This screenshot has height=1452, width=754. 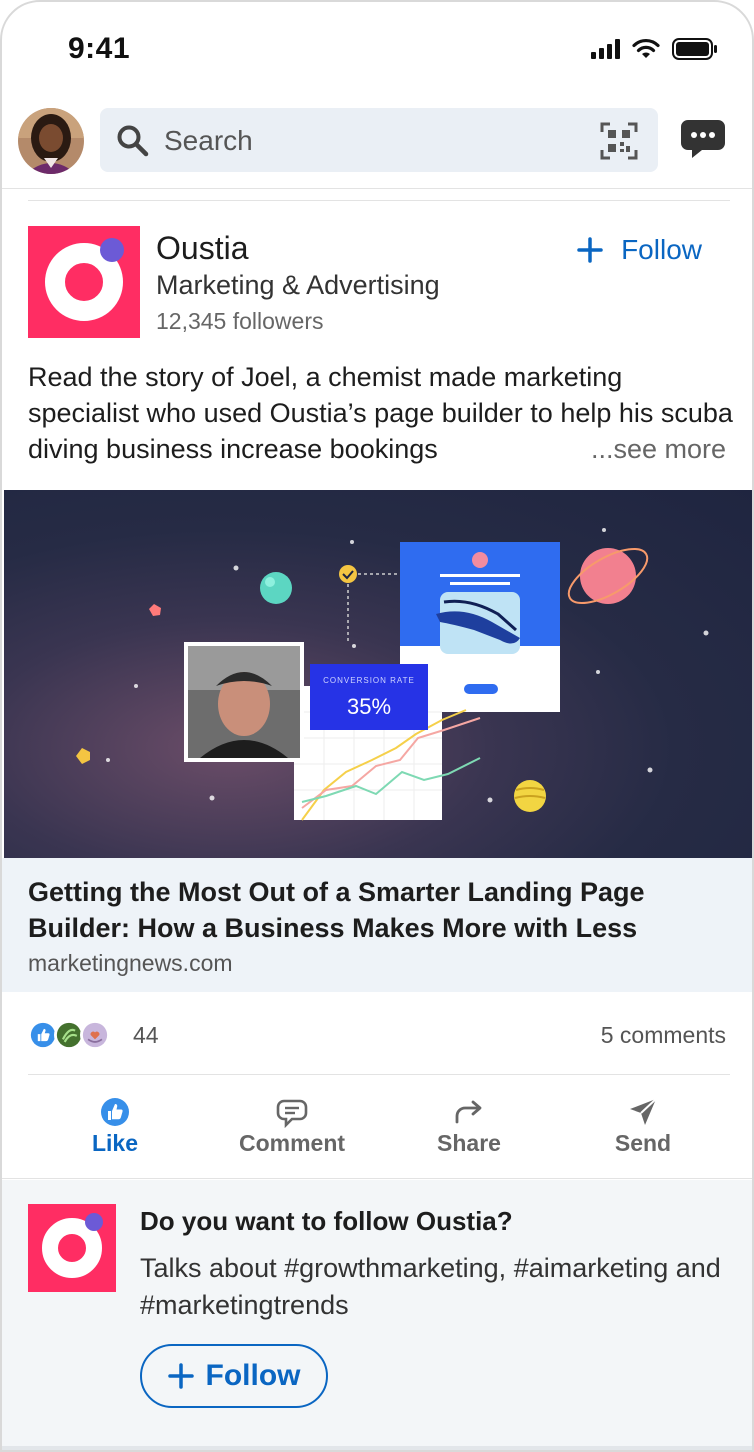 I want to click on company-industry: Marketing & Advertising, so click(x=298, y=285).